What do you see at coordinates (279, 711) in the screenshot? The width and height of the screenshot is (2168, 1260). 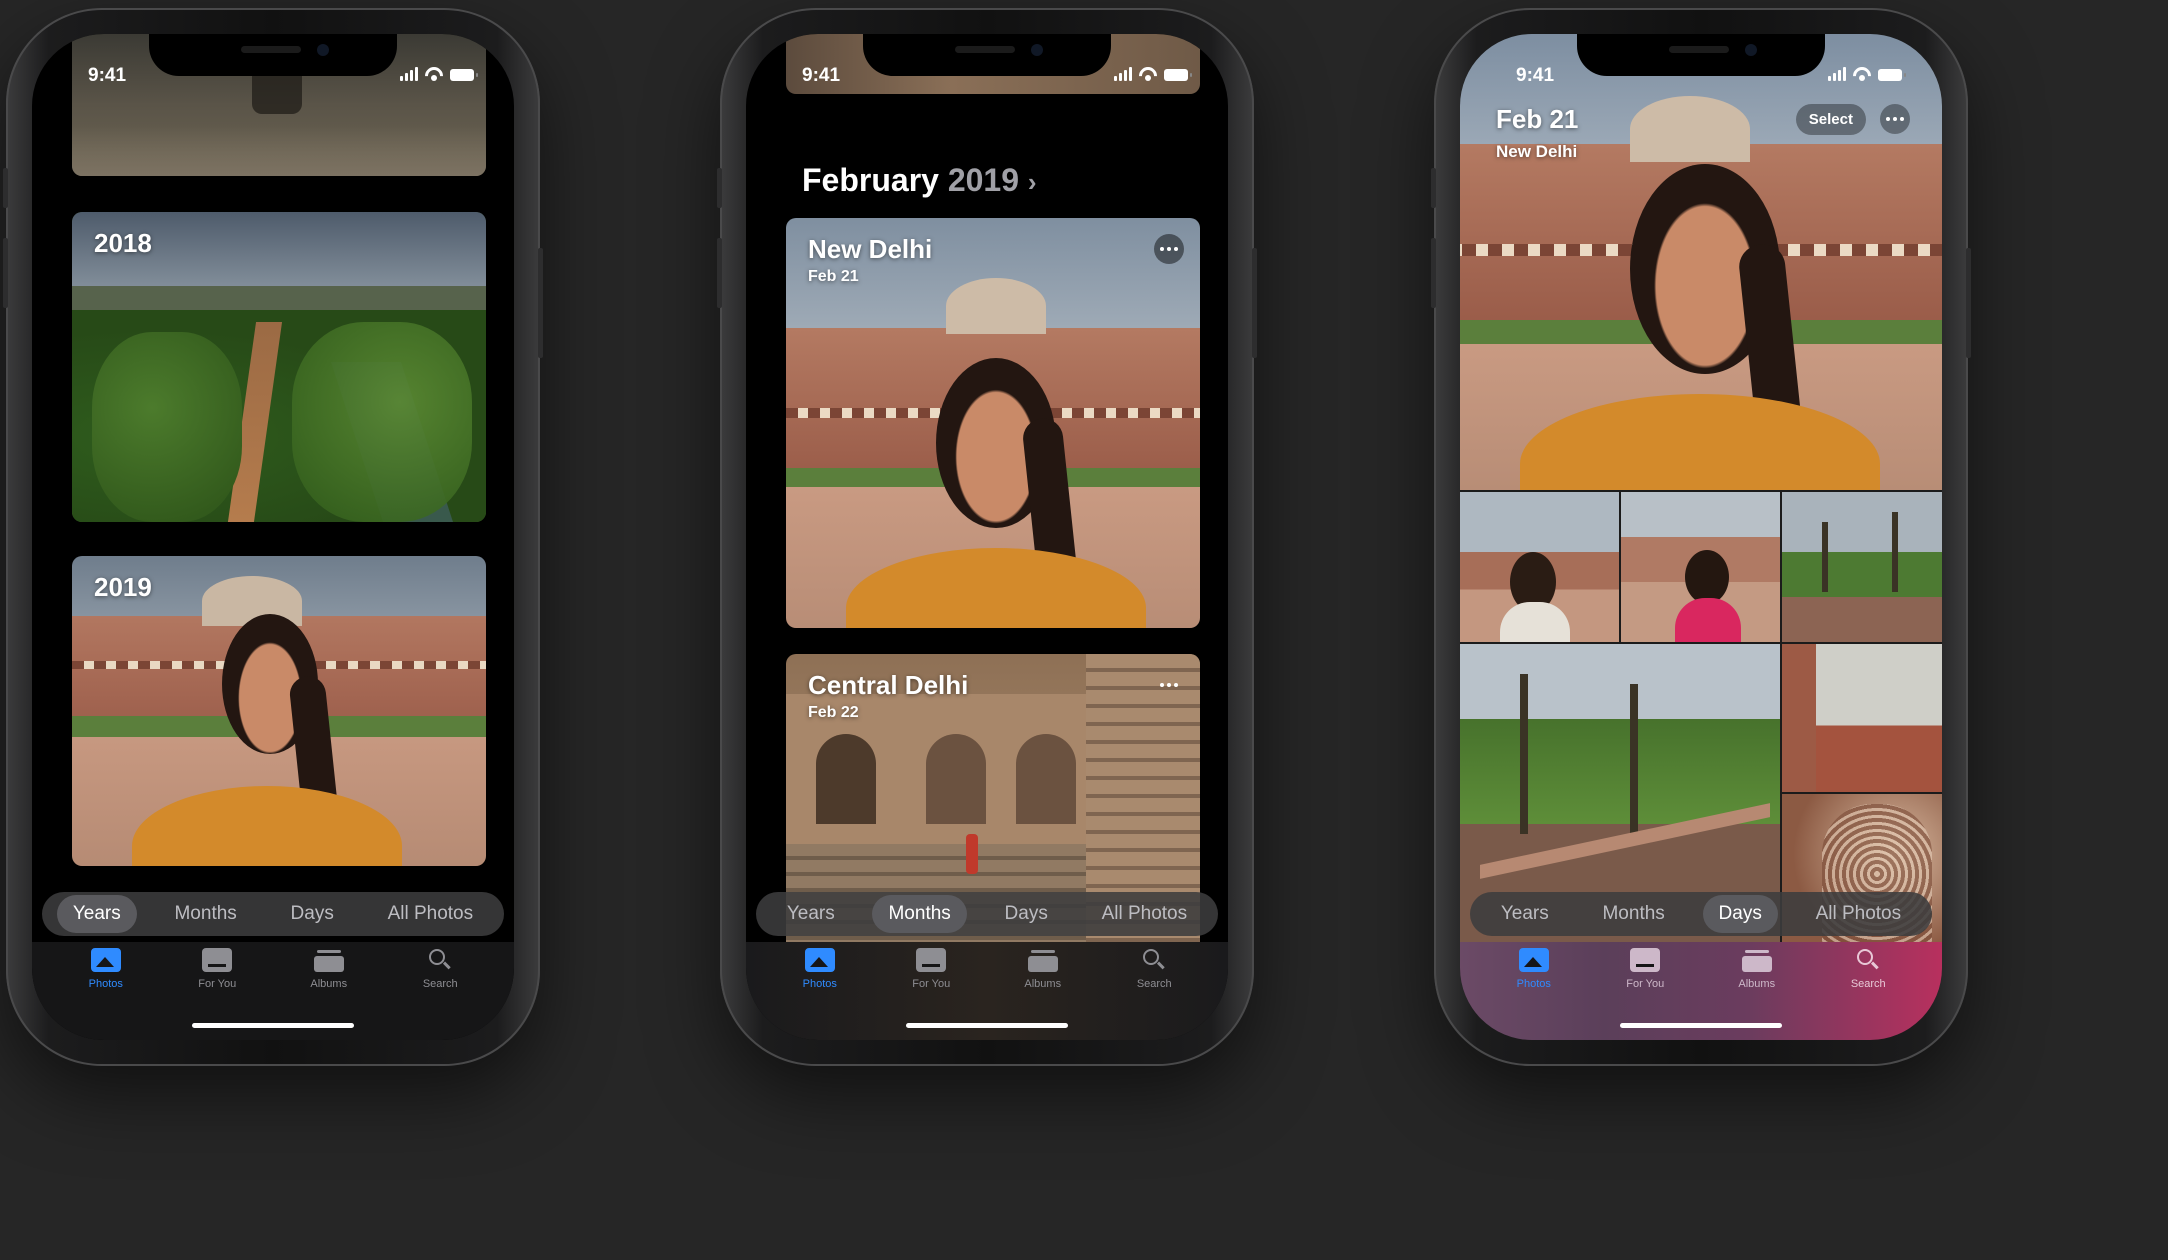 I see `year-card-2019: 2019` at bounding box center [279, 711].